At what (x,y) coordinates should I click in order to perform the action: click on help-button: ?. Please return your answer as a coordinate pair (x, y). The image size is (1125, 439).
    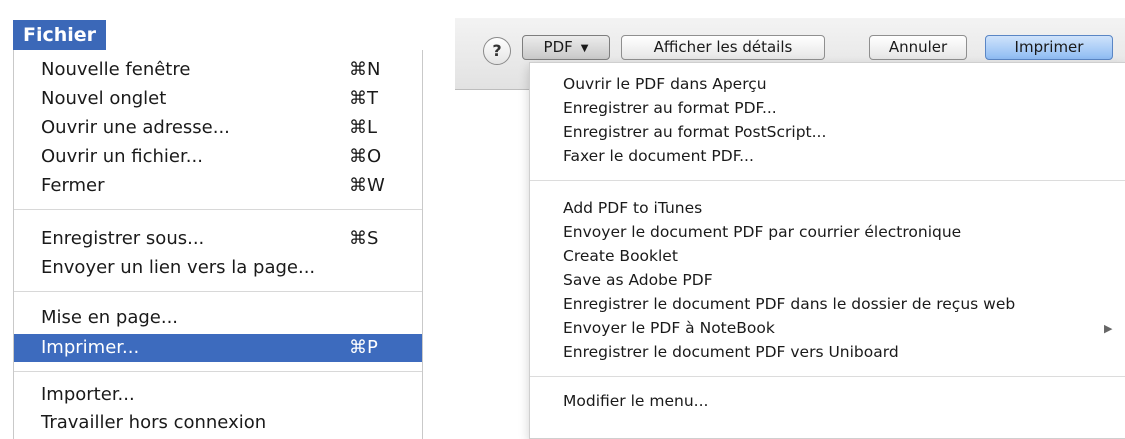
    Looking at the image, I should click on (497, 51).